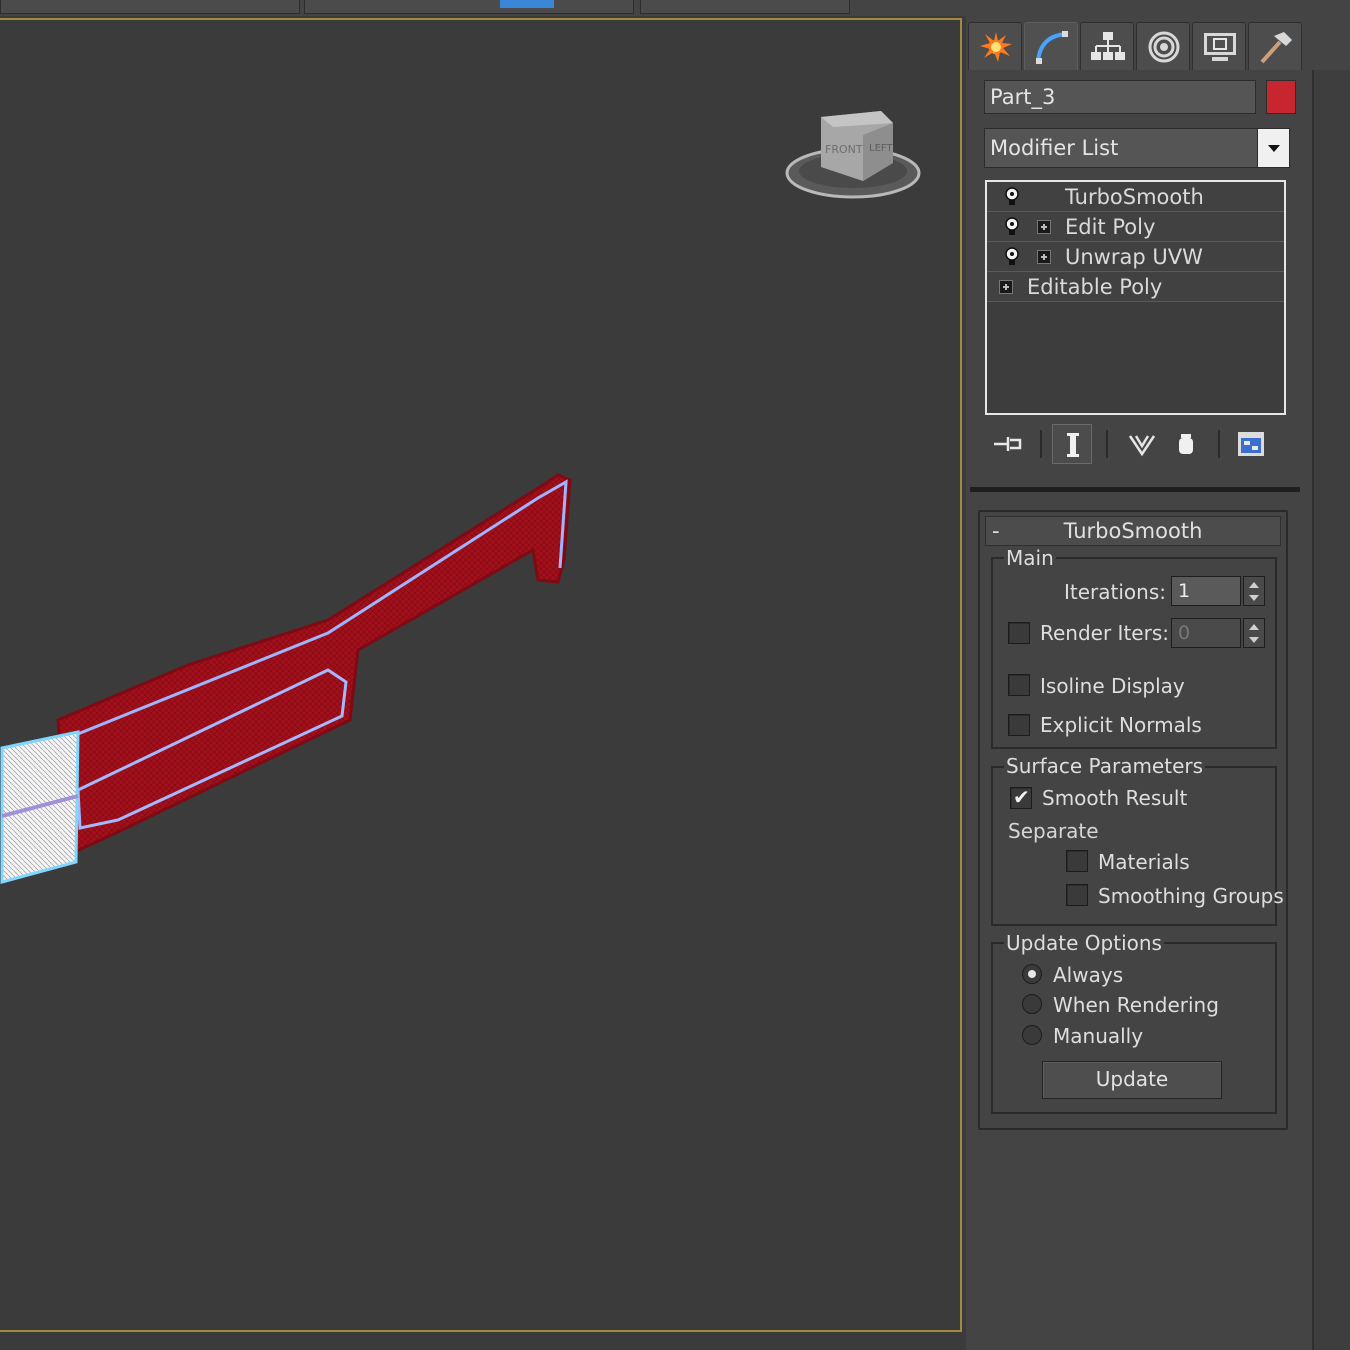 The width and height of the screenshot is (1350, 1350). I want to click on render-iters-spinner: 0, so click(1219, 633).